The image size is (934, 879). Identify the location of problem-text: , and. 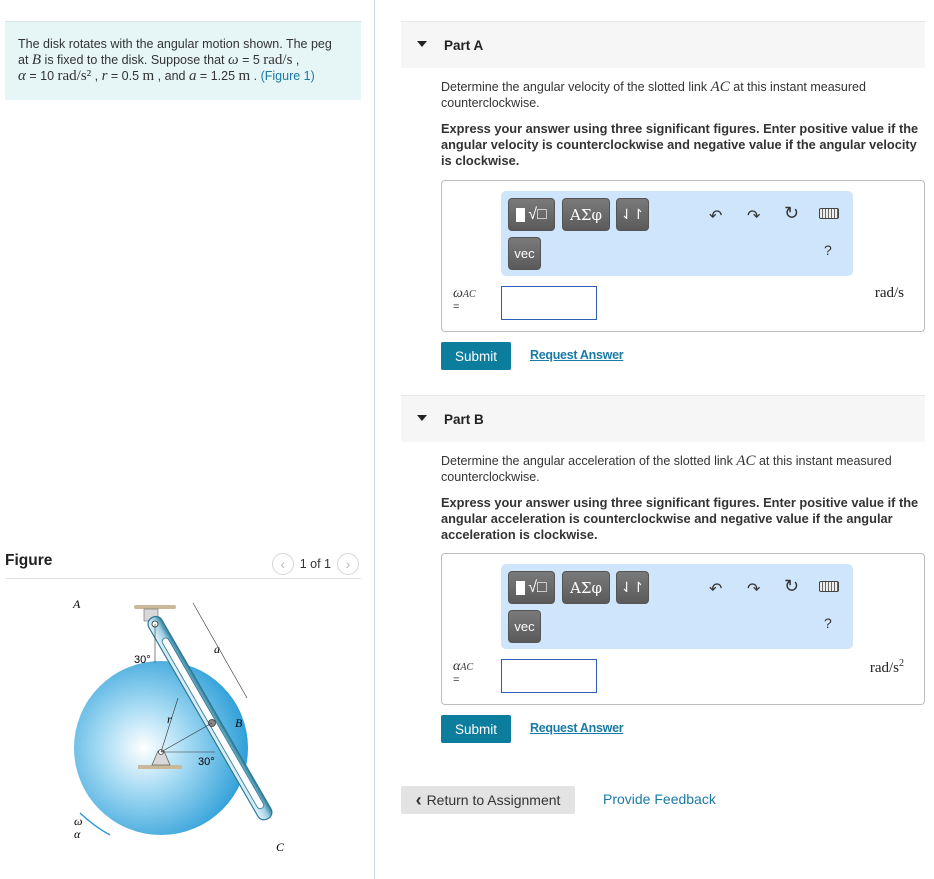
(171, 76).